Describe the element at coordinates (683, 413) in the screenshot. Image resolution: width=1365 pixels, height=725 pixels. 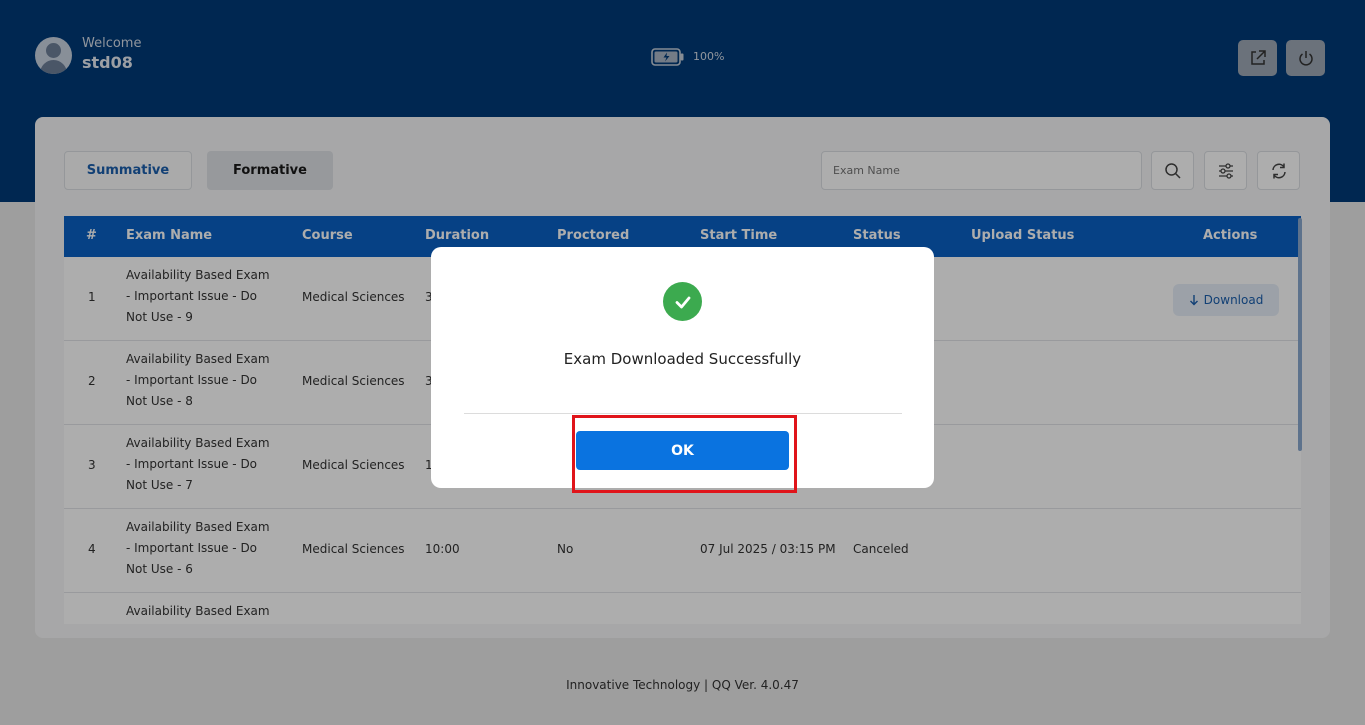
I see `dialog-divider` at that location.